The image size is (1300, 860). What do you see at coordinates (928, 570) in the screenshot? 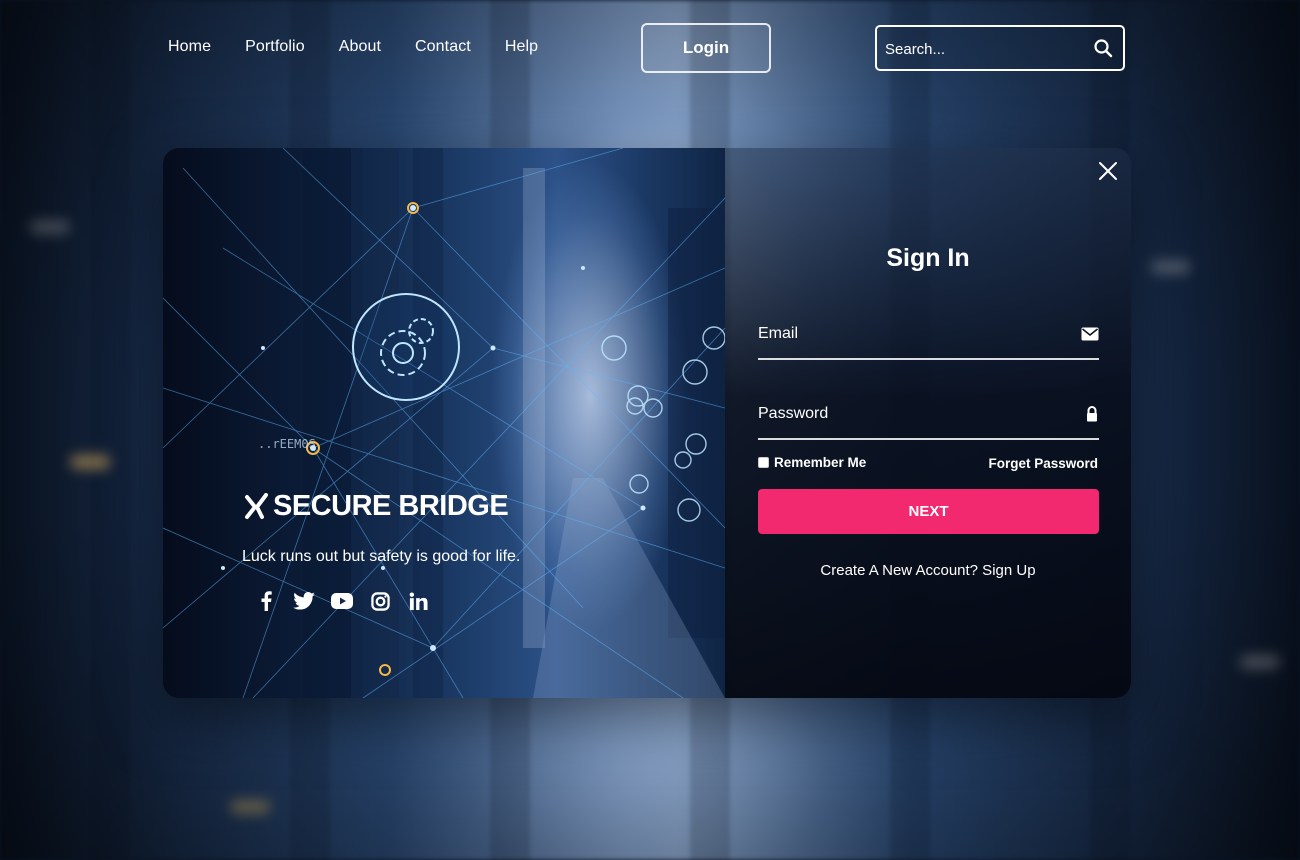
I see `create-account-link: Create A New Account? Sign Up` at bounding box center [928, 570].